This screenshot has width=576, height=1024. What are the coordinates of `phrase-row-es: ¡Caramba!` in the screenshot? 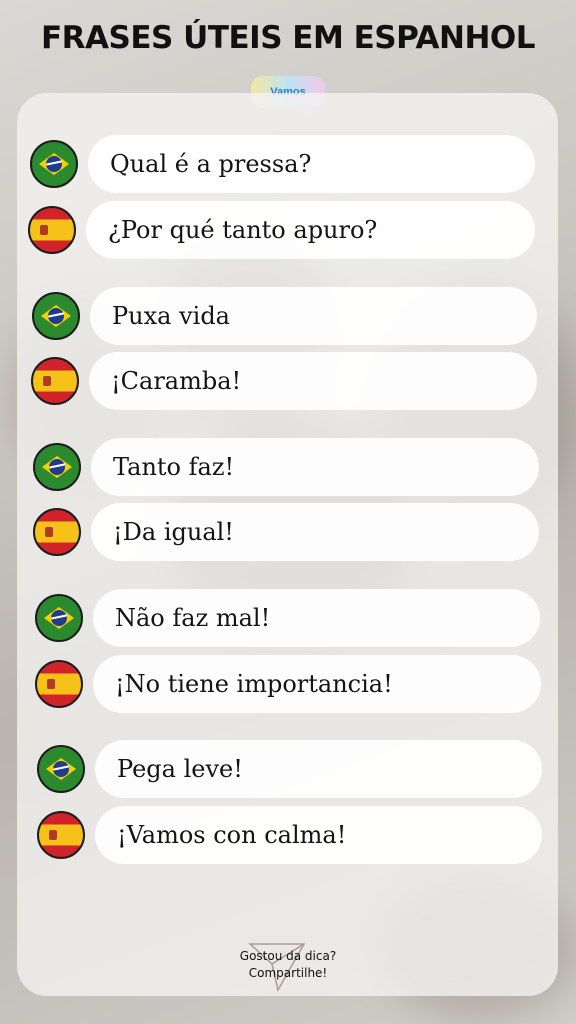 It's located at (284, 381).